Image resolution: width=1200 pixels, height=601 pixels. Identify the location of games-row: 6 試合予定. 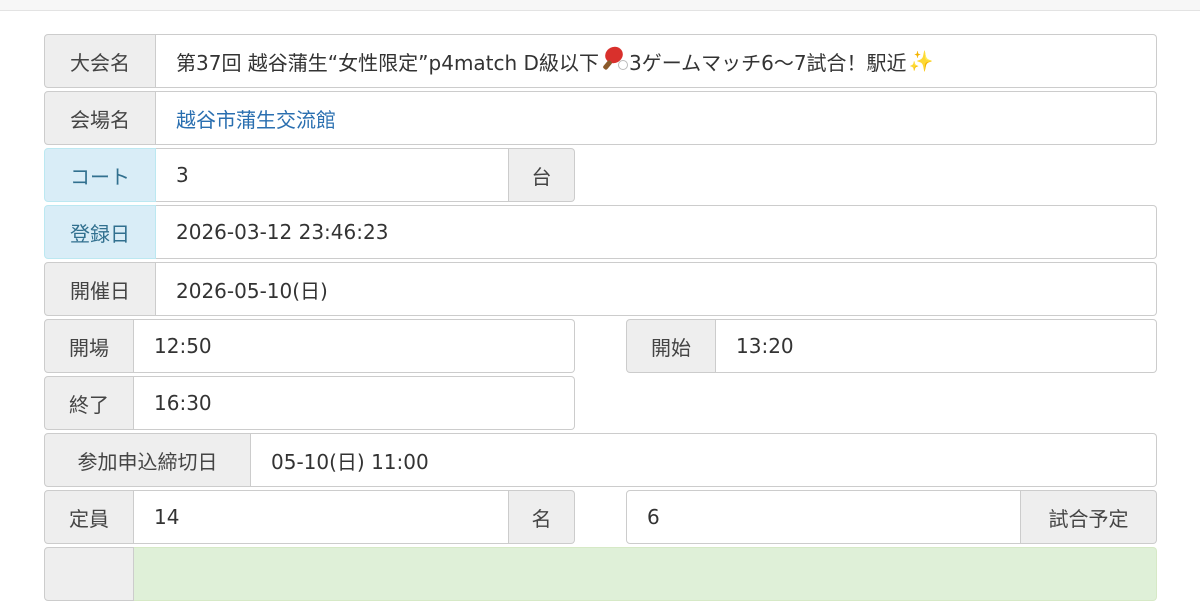
(891, 517).